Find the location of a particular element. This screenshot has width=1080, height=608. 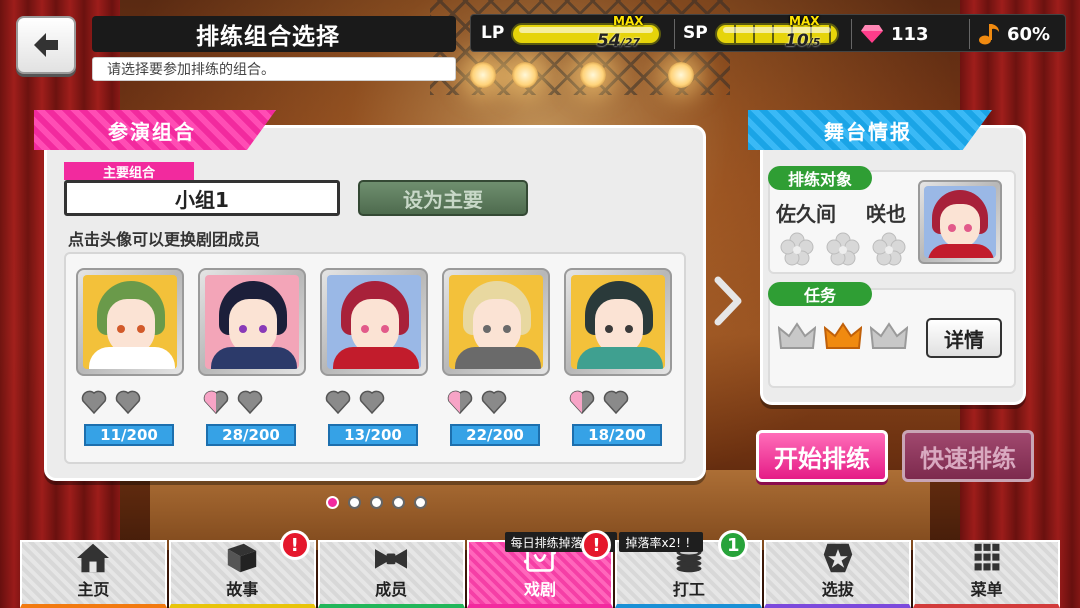

page-title-bar: 排练组合选择 is located at coordinates (274, 34).